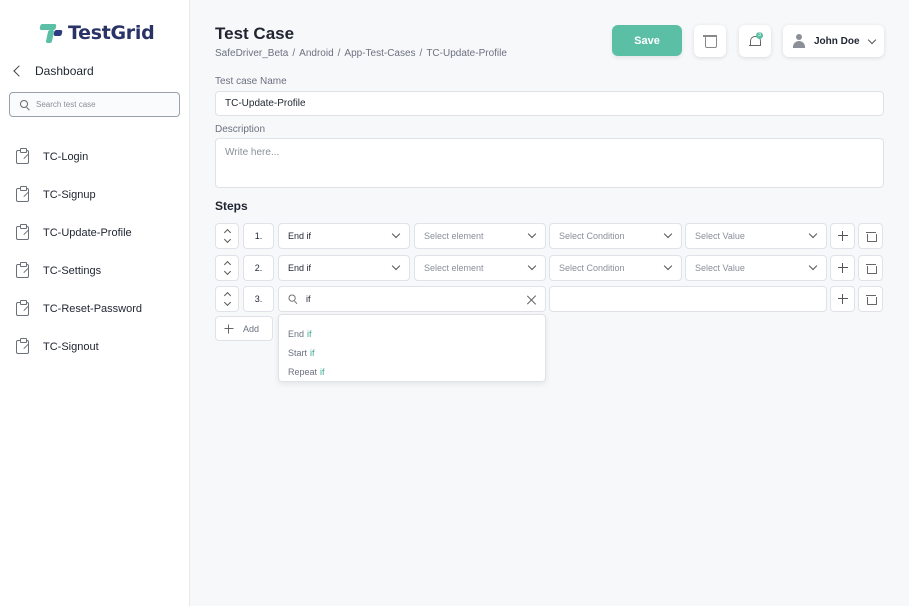 This screenshot has width=909, height=606. What do you see at coordinates (251, 329) in the screenshot?
I see `add-step-label: Add` at bounding box center [251, 329].